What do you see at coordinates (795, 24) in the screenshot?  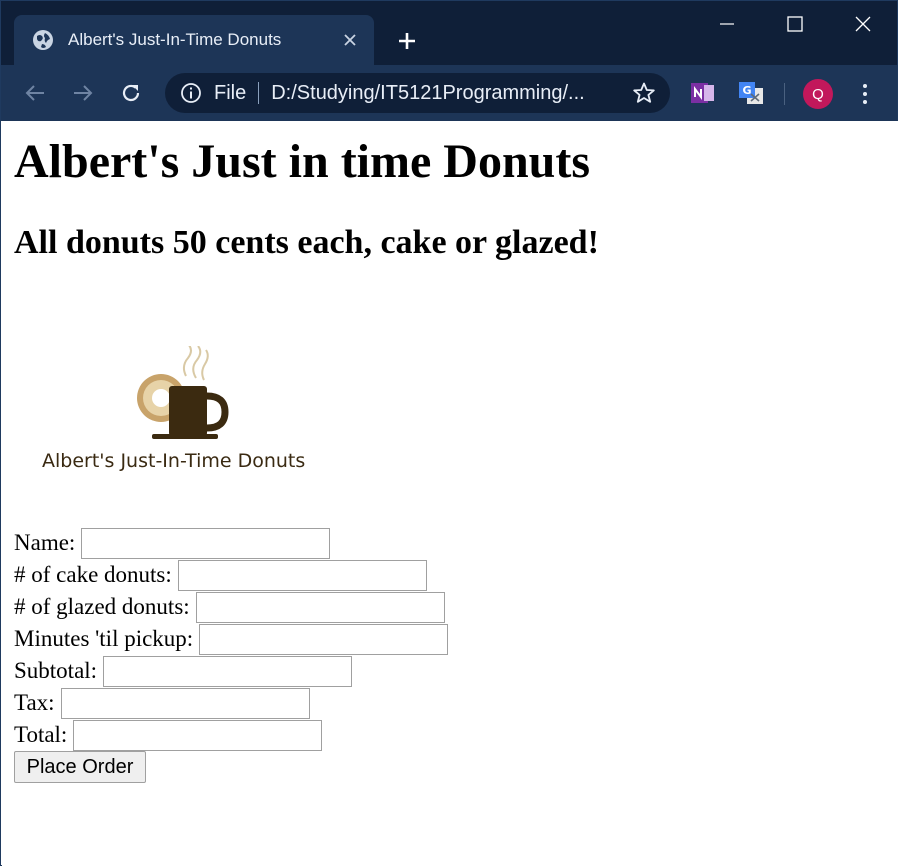 I see `maximize-icon` at bounding box center [795, 24].